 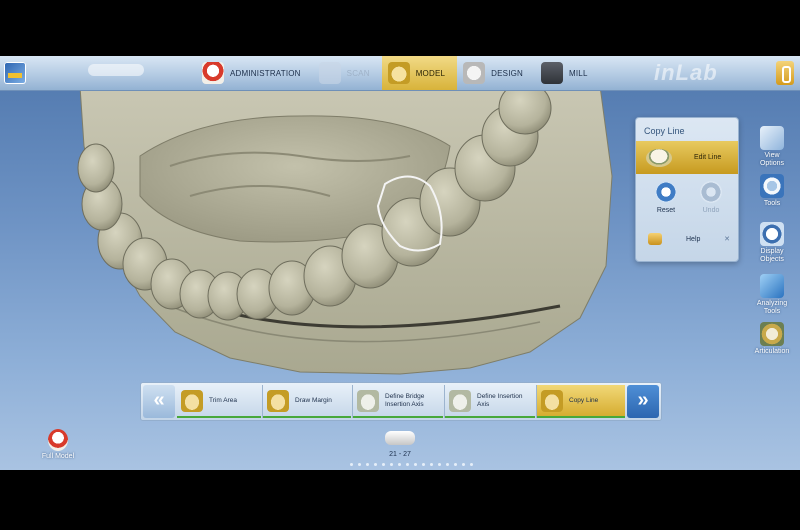 What do you see at coordinates (58, 440) in the screenshot?
I see `full-model-icon` at bounding box center [58, 440].